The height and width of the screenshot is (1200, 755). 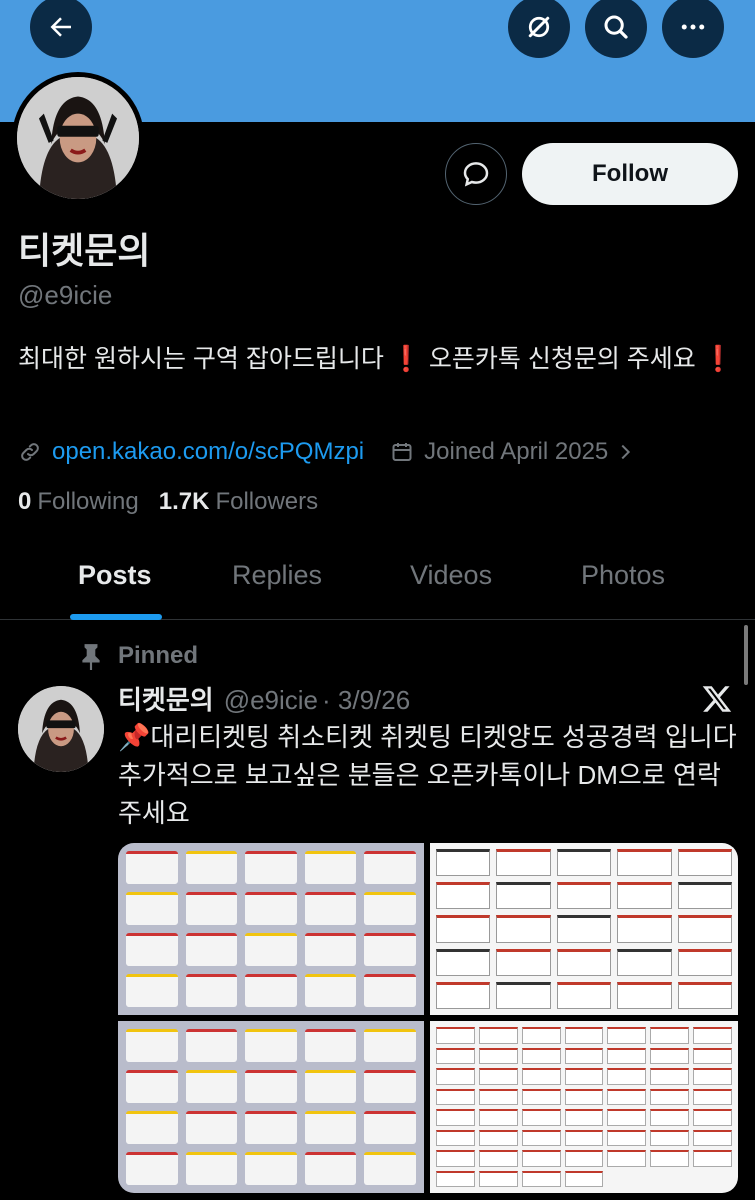 I want to click on follow-stats: 0 Following 1.7K Followers, so click(x=168, y=502).